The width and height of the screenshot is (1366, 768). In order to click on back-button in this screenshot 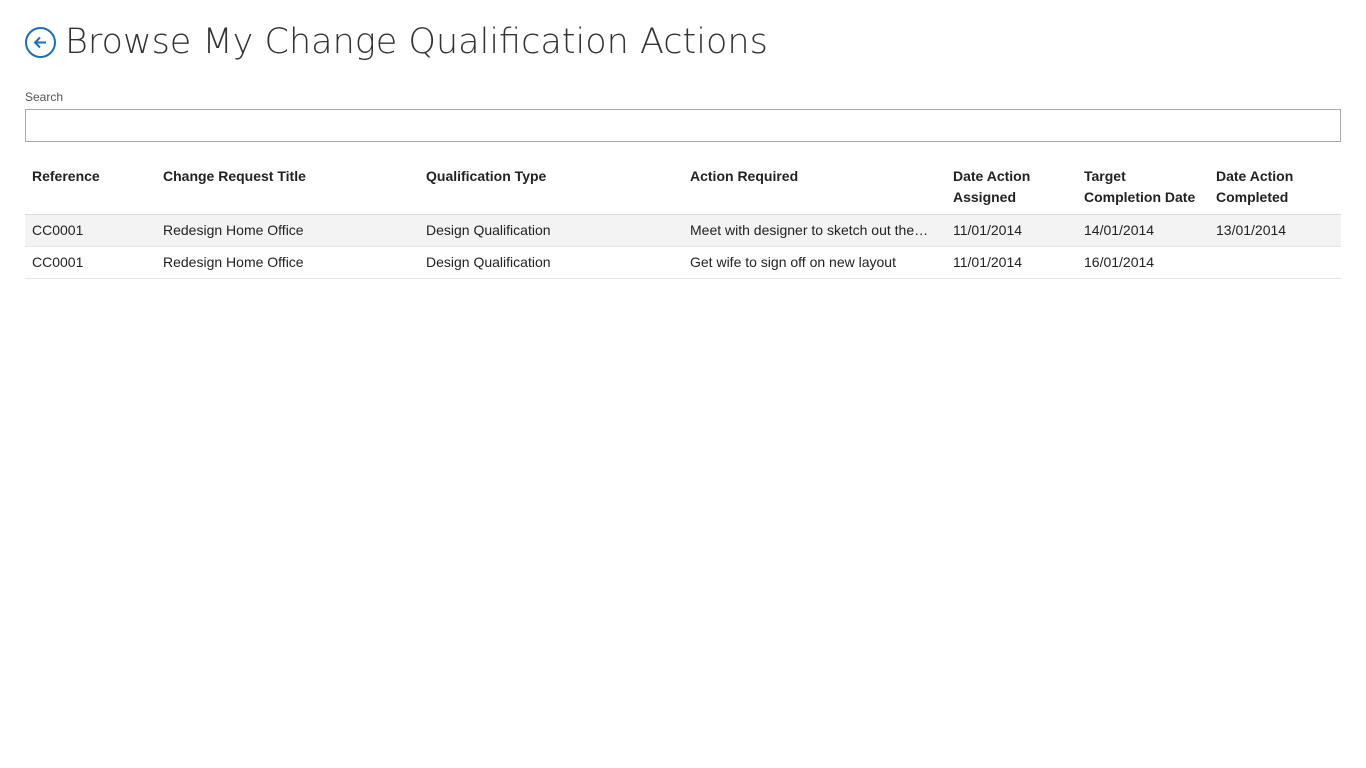, I will do `click(40, 42)`.